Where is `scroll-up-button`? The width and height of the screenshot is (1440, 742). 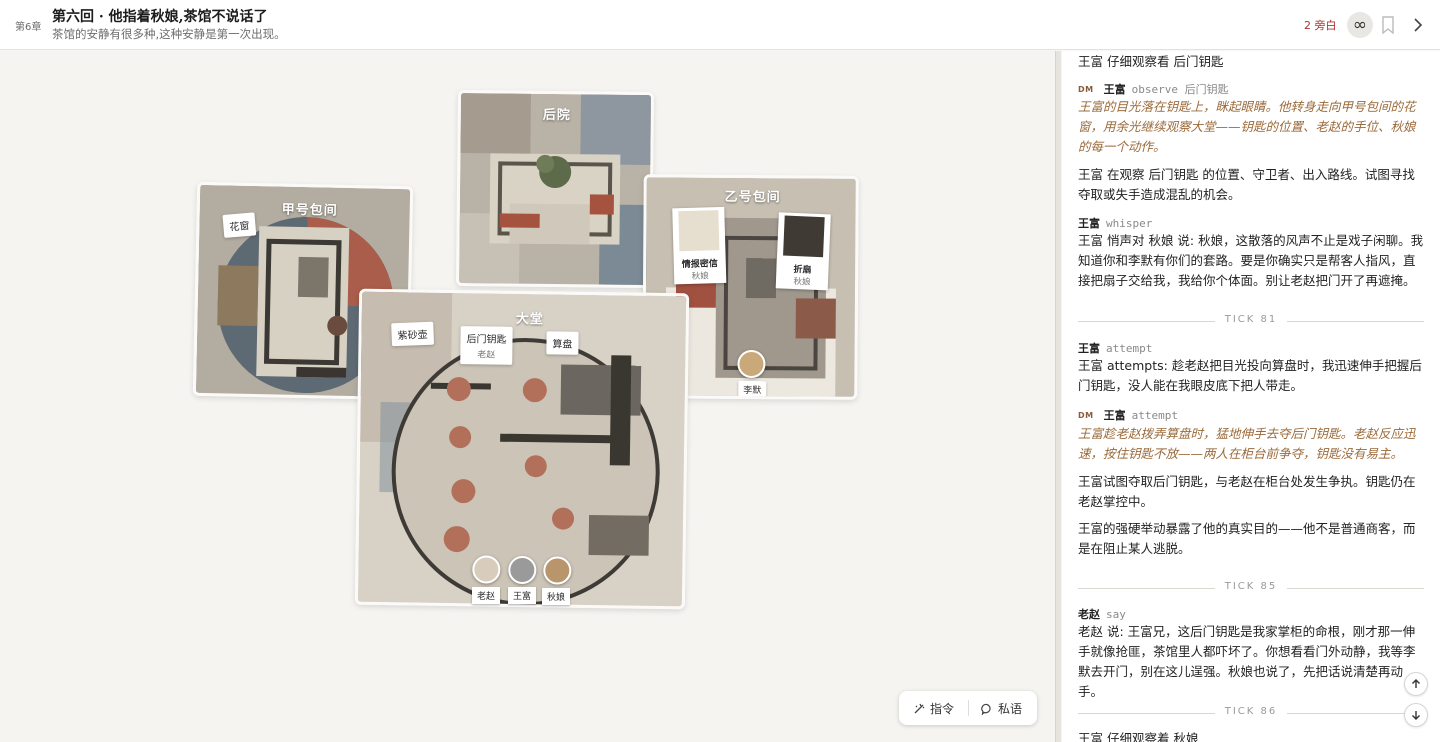 scroll-up-button is located at coordinates (1416, 684).